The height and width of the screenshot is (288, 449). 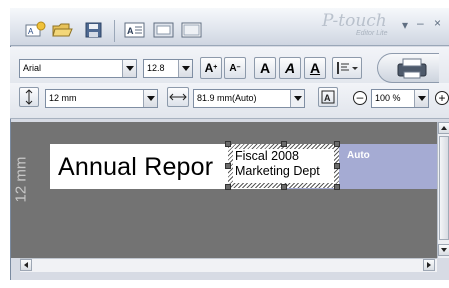 I want to click on zoom-value: 100 %, so click(x=388, y=98).